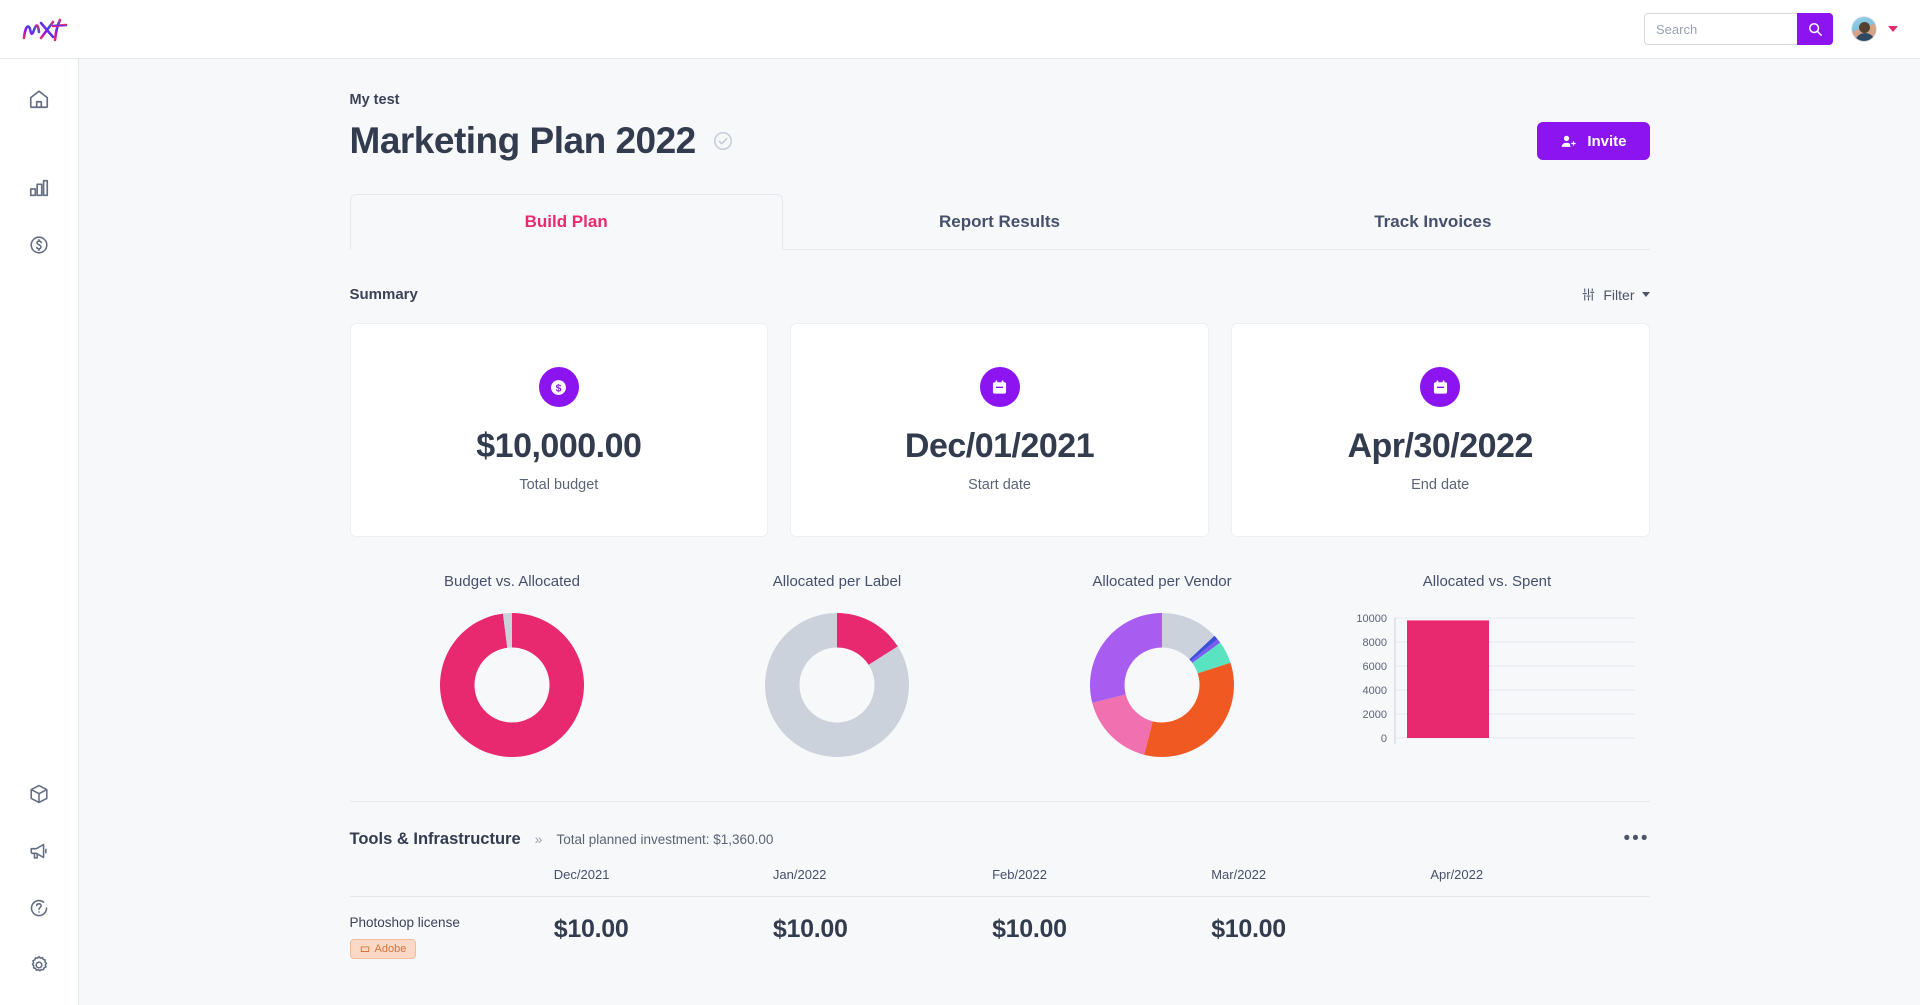 The image size is (1920, 1005). Describe the element at coordinates (1619, 294) in the screenshot. I see `filter-label: Filter` at that location.